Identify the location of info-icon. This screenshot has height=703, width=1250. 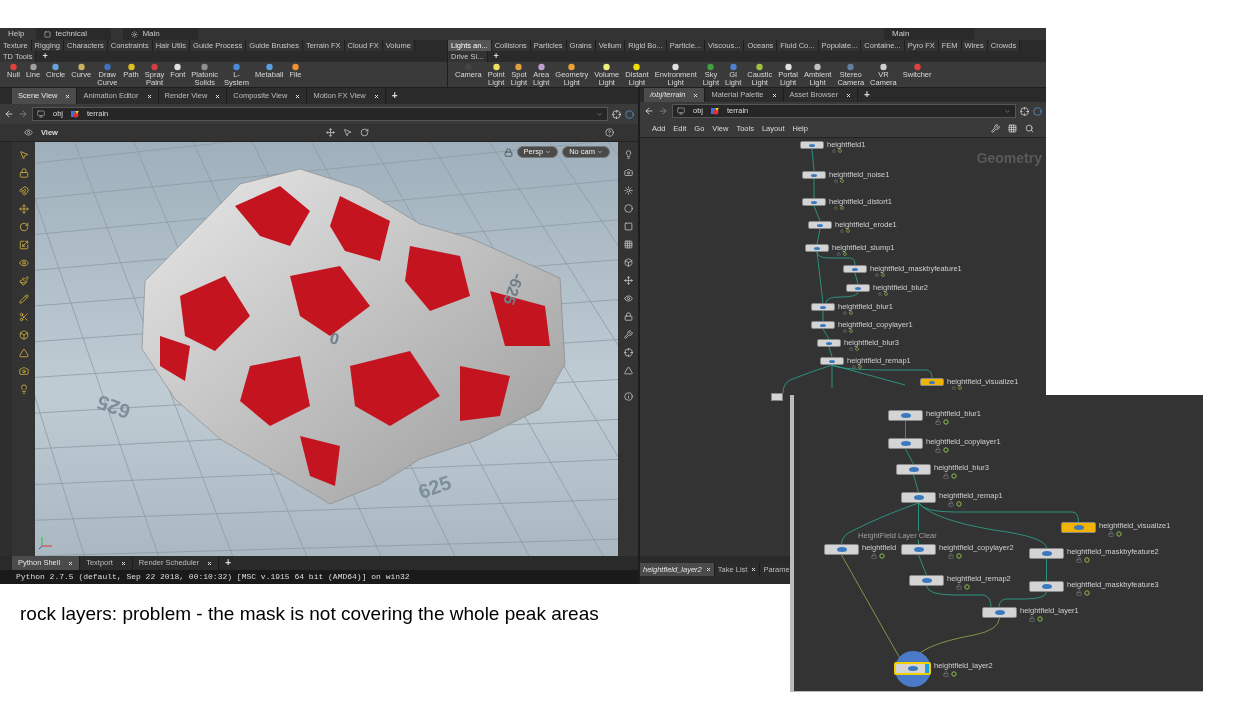
(628, 396).